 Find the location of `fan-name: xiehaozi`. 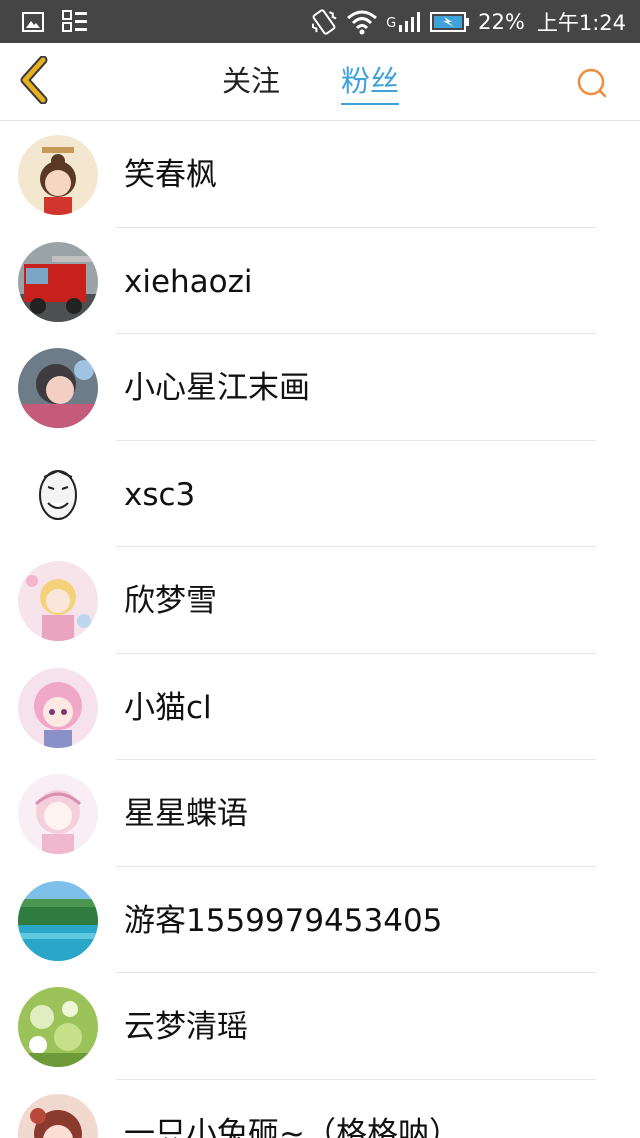

fan-name: xiehaozi is located at coordinates (188, 281).